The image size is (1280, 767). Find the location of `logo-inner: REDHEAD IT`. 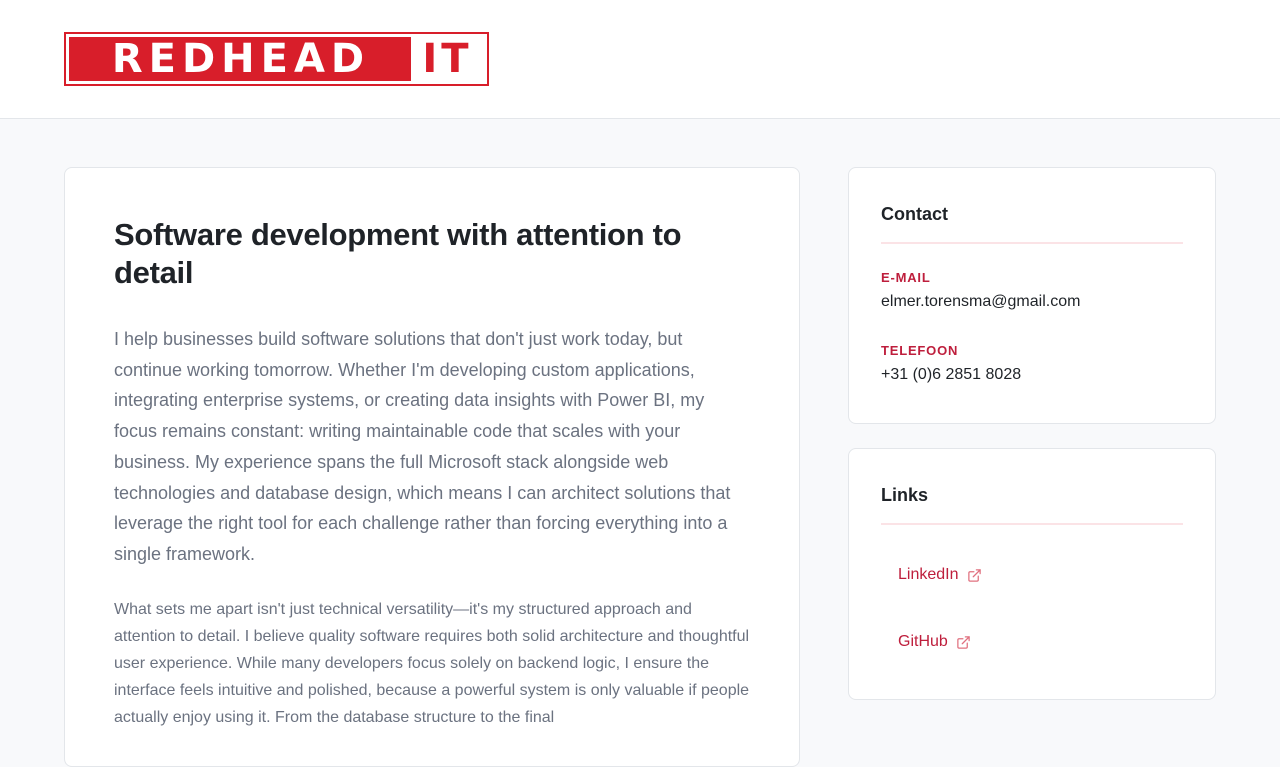

logo-inner: REDHEAD IT is located at coordinates (276, 59).